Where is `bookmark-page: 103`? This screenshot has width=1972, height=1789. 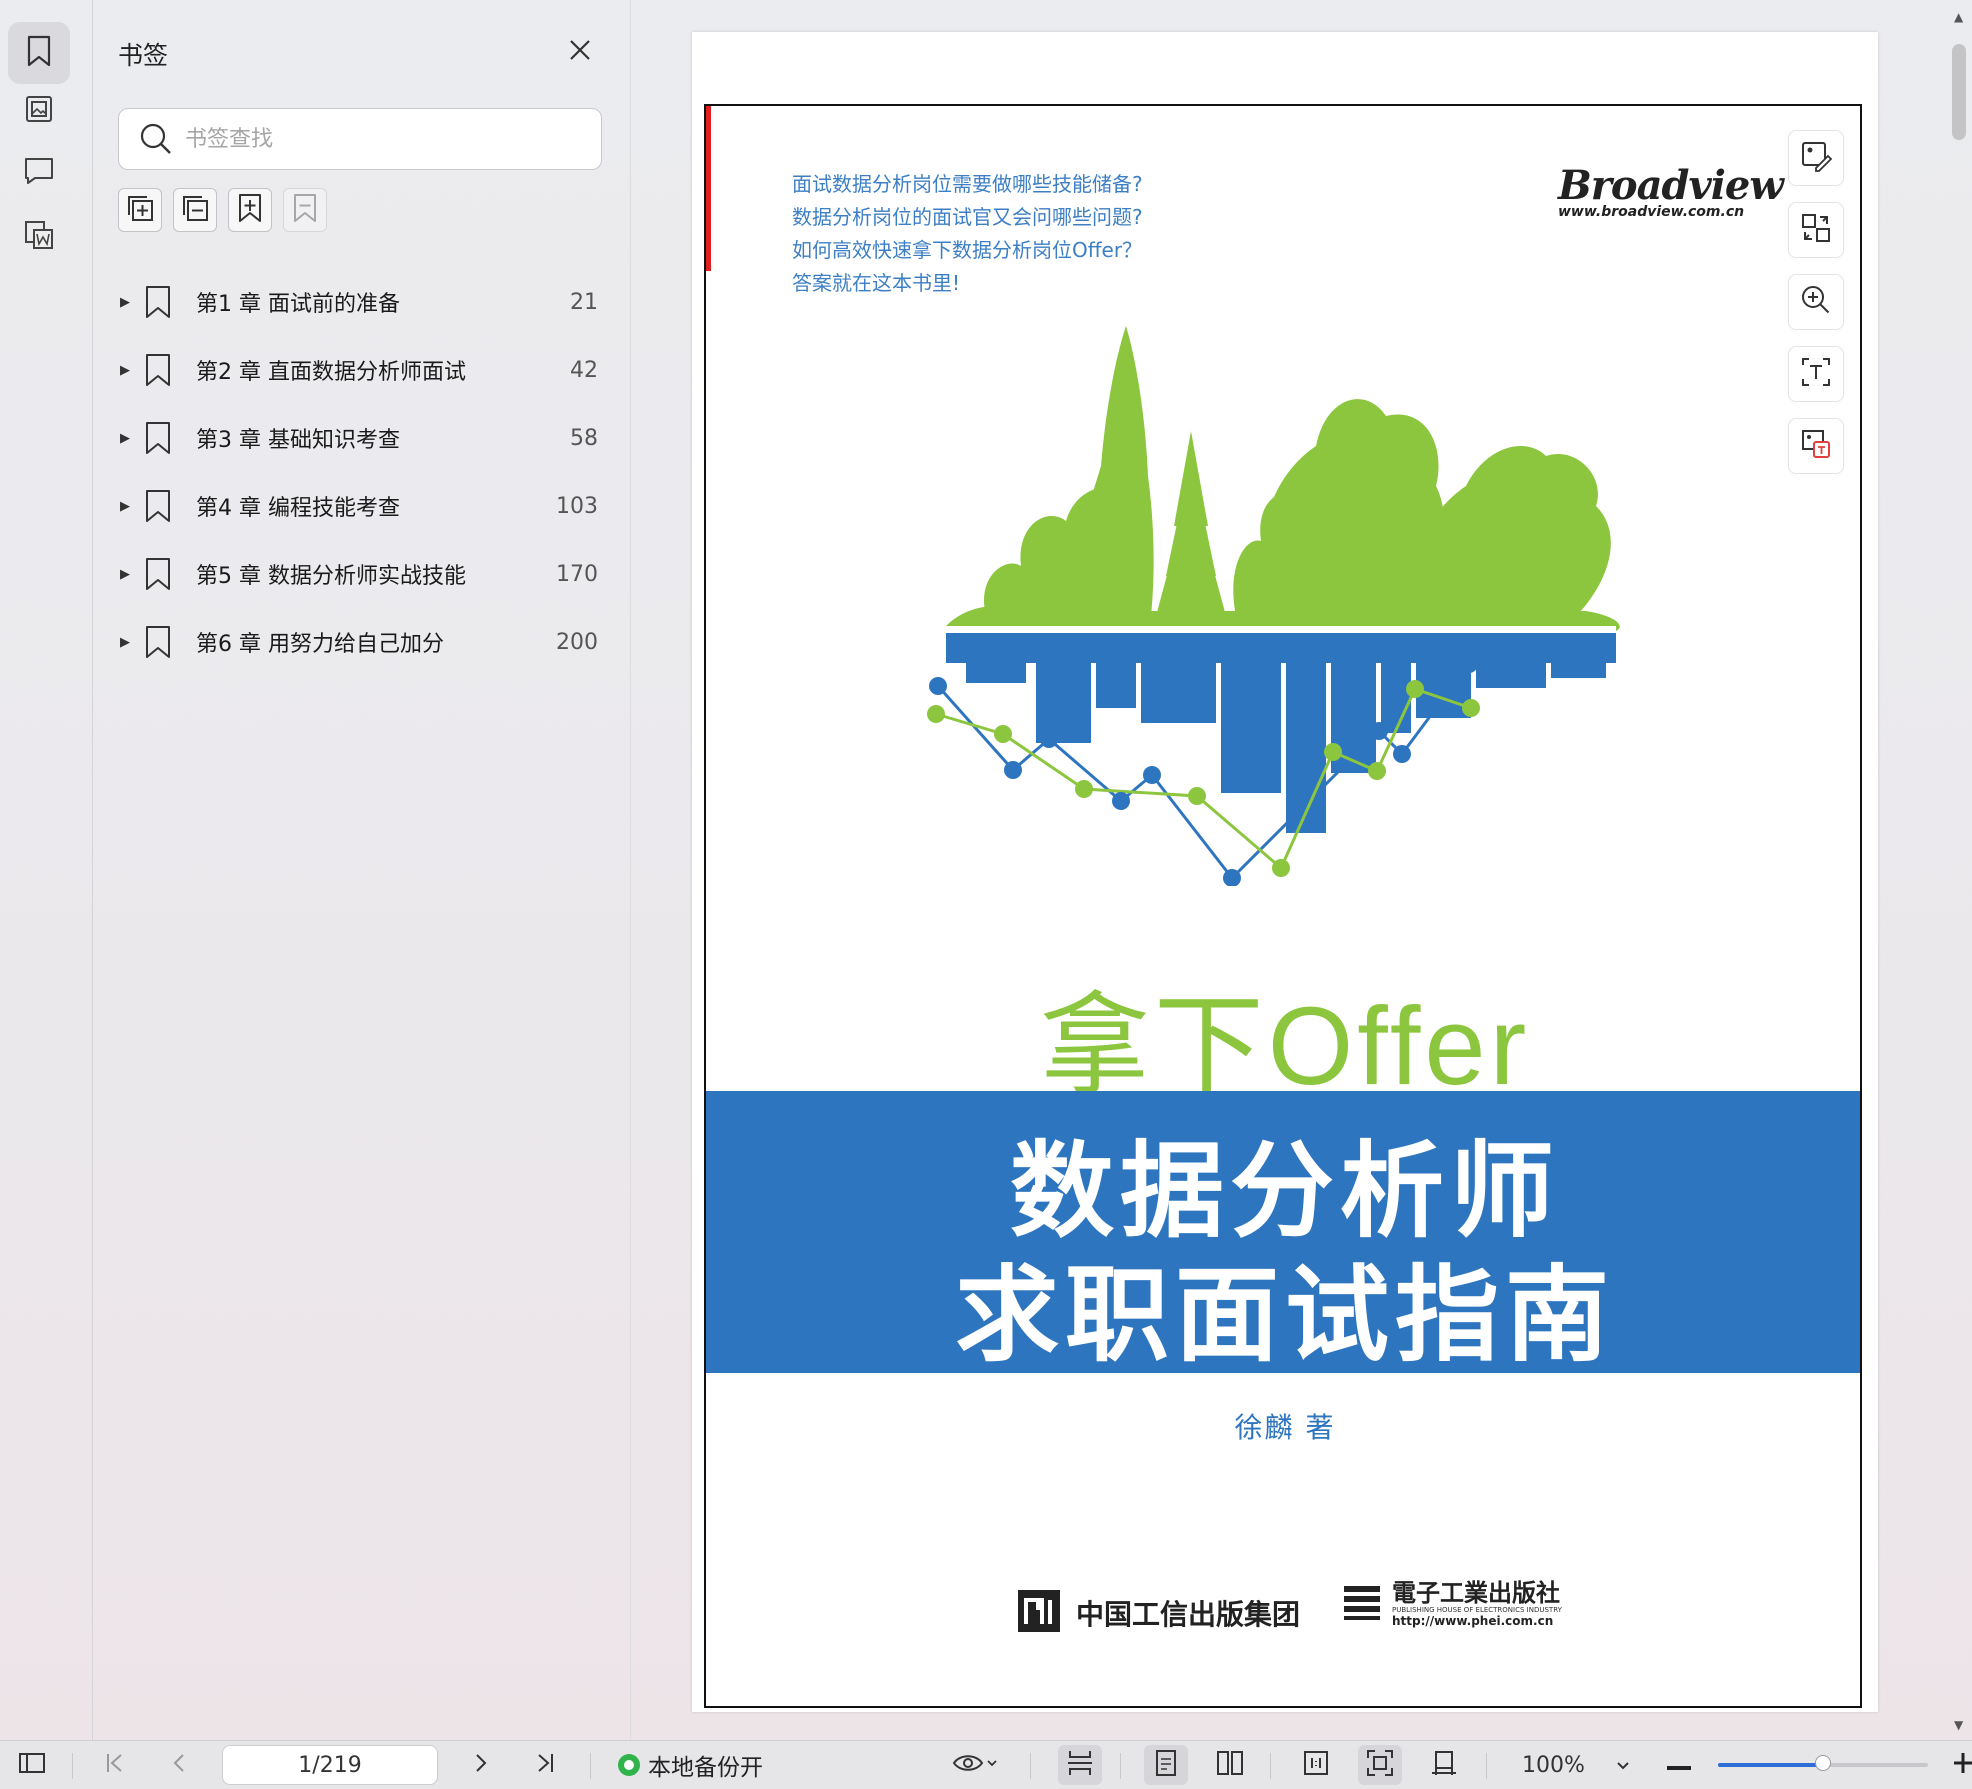
bookmark-page: 103 is located at coordinates (577, 506).